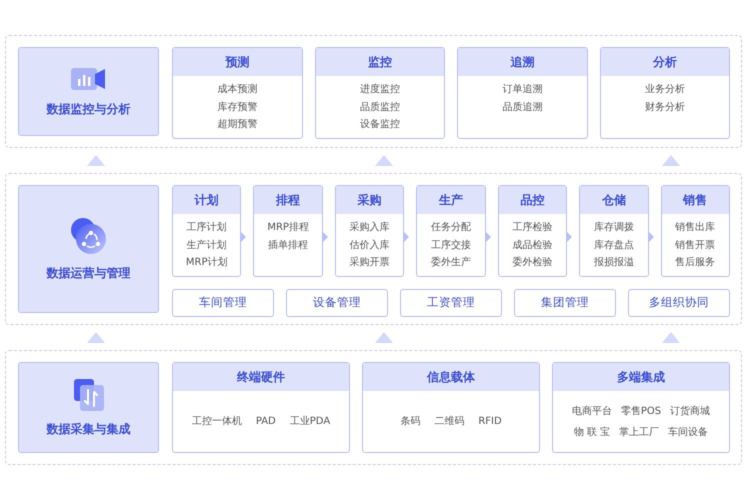 This screenshot has width=750, height=500. What do you see at coordinates (223, 302) in the screenshot?
I see `module-button: 车间管理` at bounding box center [223, 302].